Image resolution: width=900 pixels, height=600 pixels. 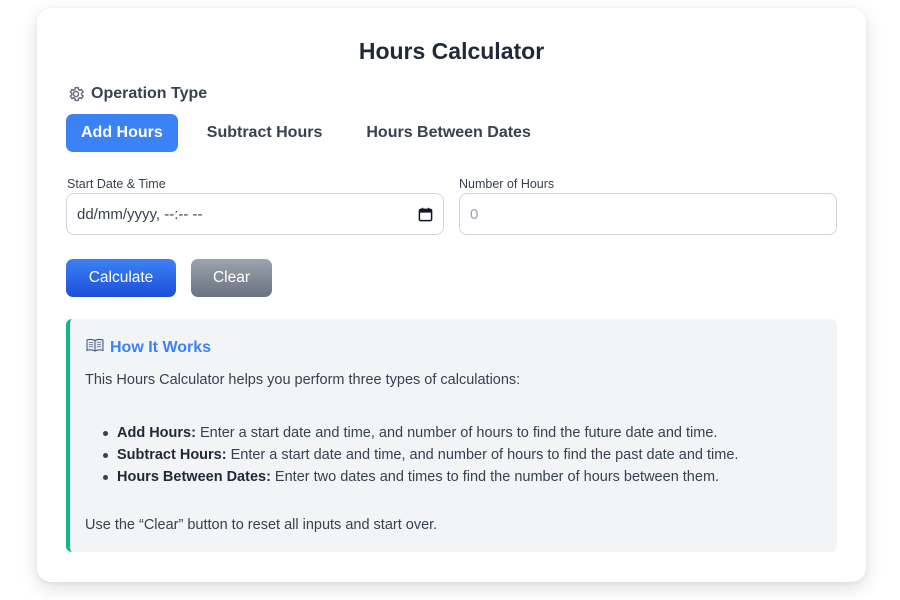 I want to click on clear-button: Clear, so click(x=231, y=278).